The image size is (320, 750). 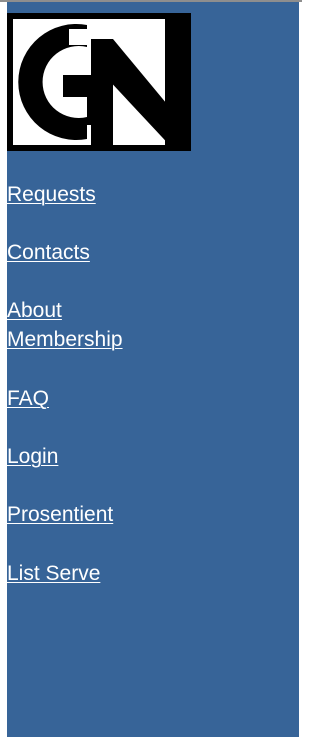 I want to click on nav-item-prosentient: Prosentient, so click(x=60, y=514).